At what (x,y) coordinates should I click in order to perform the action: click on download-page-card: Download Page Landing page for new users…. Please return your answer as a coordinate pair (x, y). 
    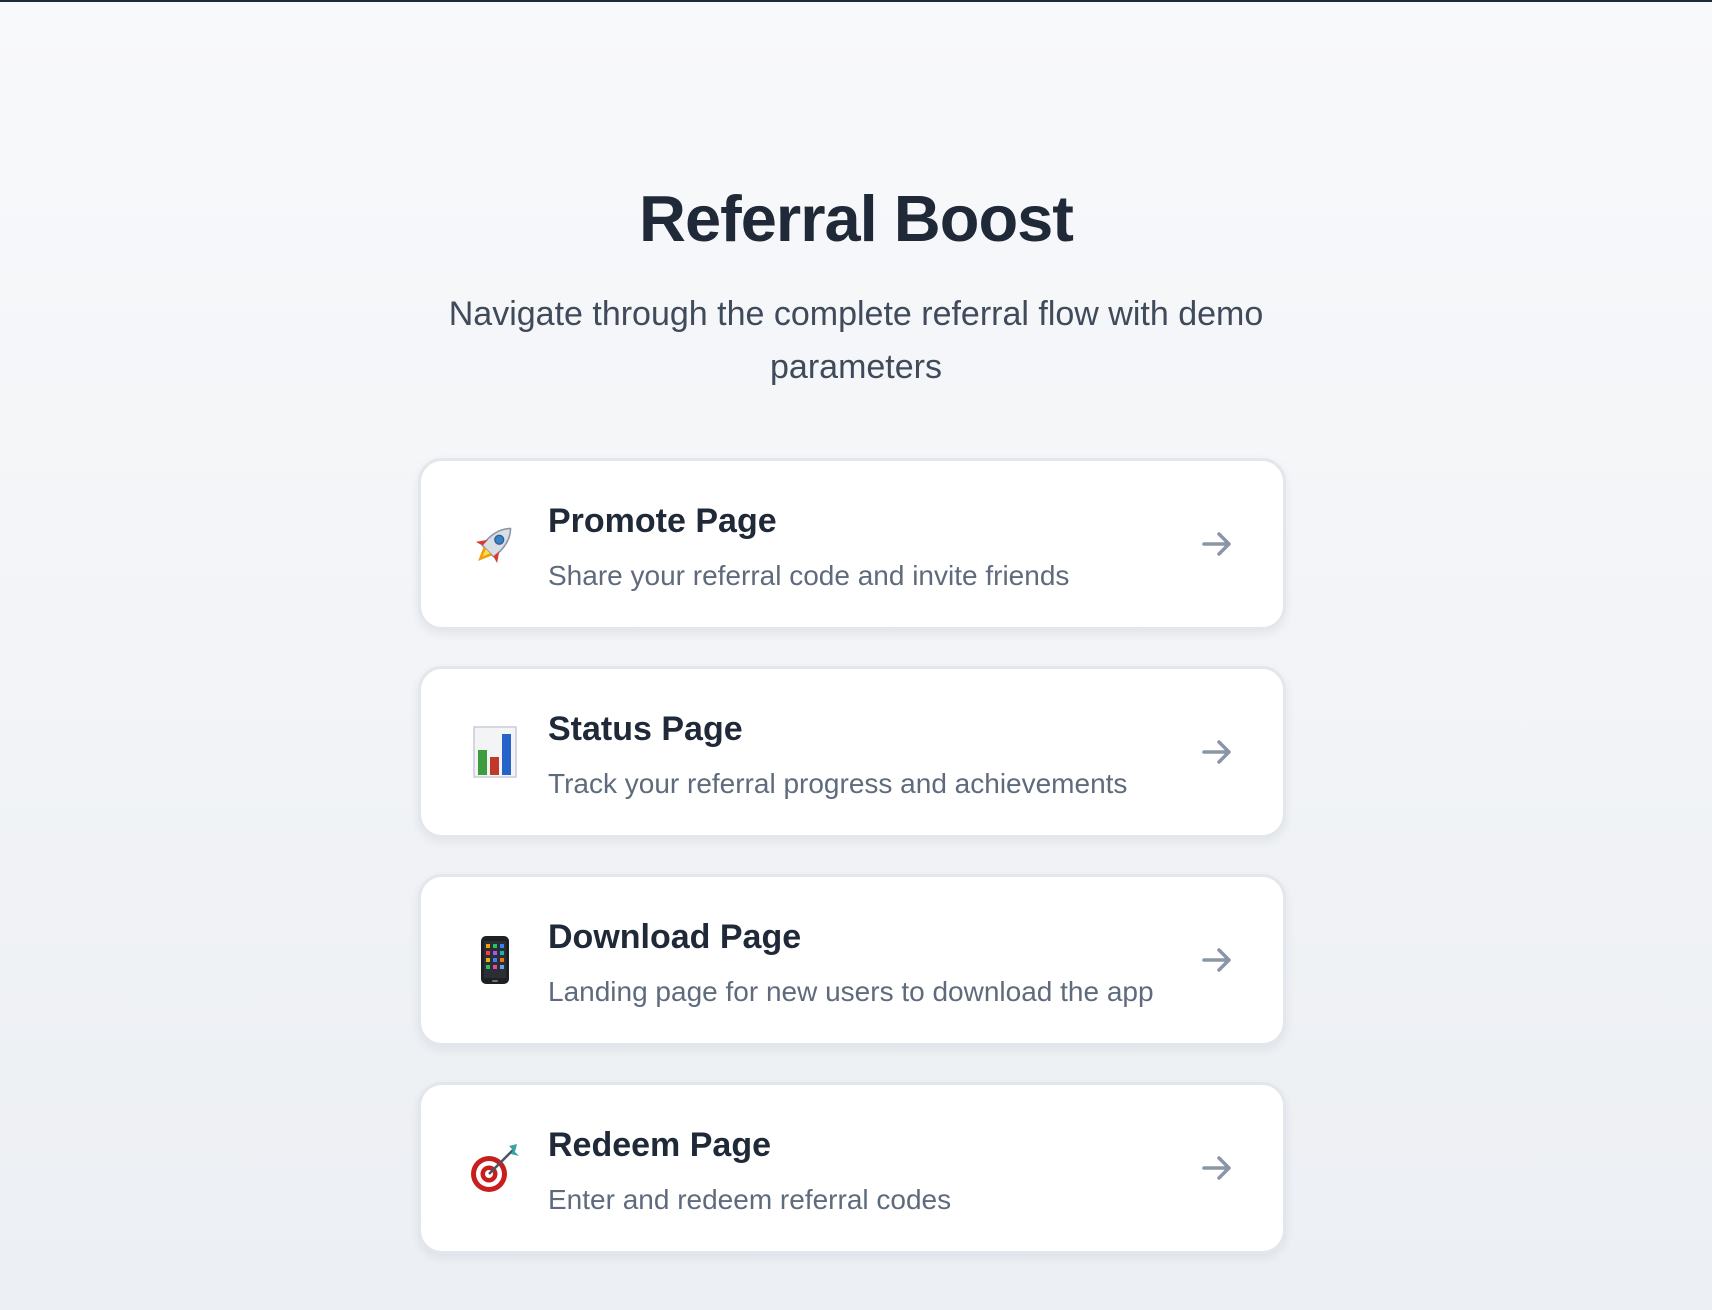
    Looking at the image, I should click on (852, 960).